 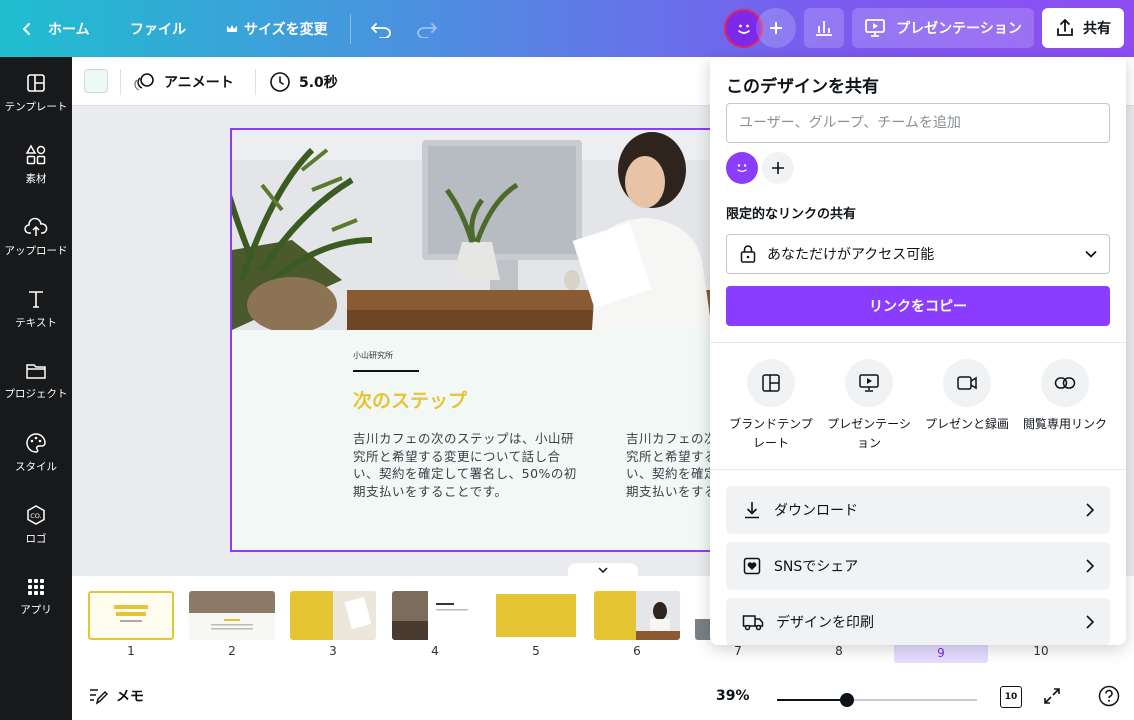 I want to click on help-button, so click(x=1109, y=696).